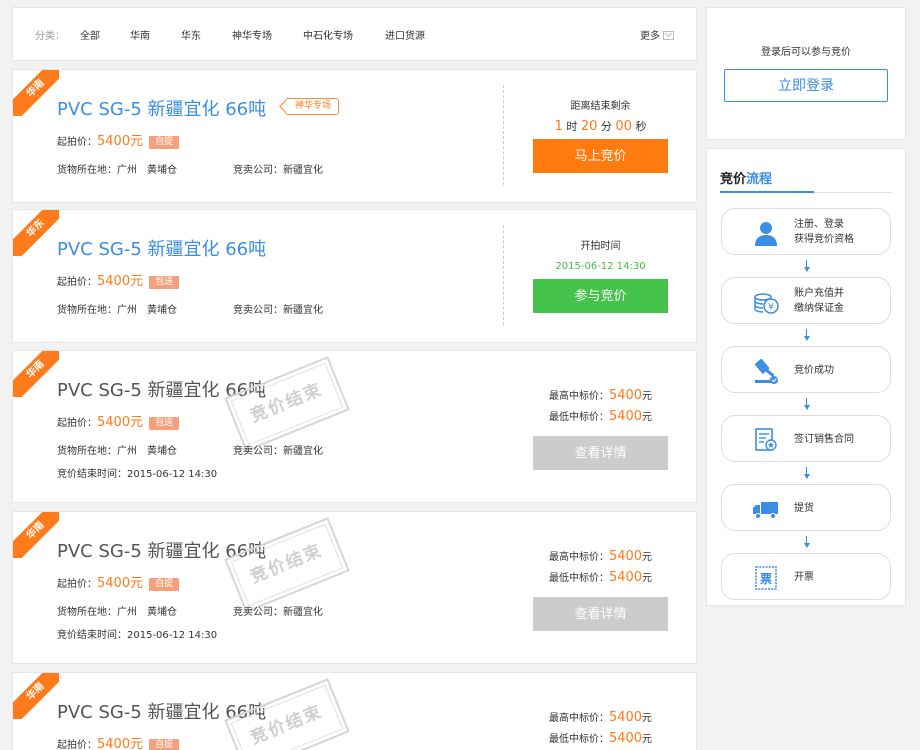 Image resolution: width=920 pixels, height=750 pixels. I want to click on step-line1: 竞价成功, so click(814, 370).